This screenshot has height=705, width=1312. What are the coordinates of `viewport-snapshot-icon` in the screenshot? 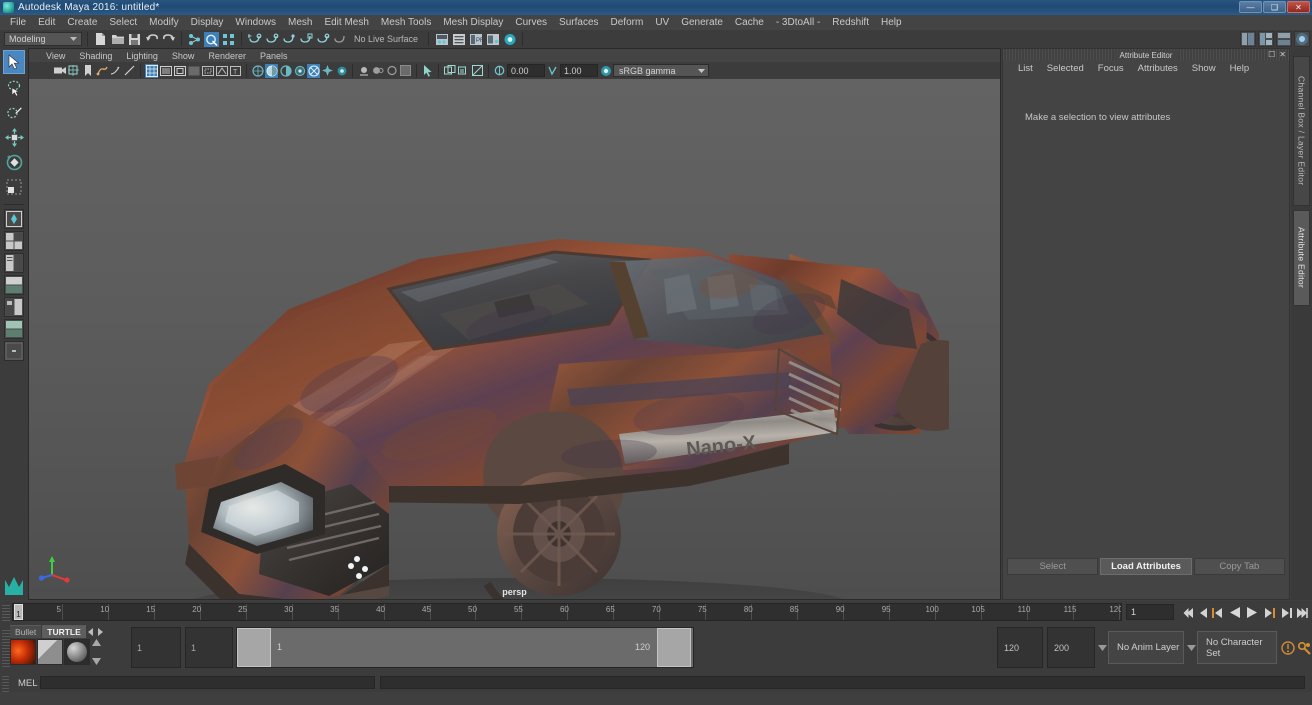 It's located at (405, 71).